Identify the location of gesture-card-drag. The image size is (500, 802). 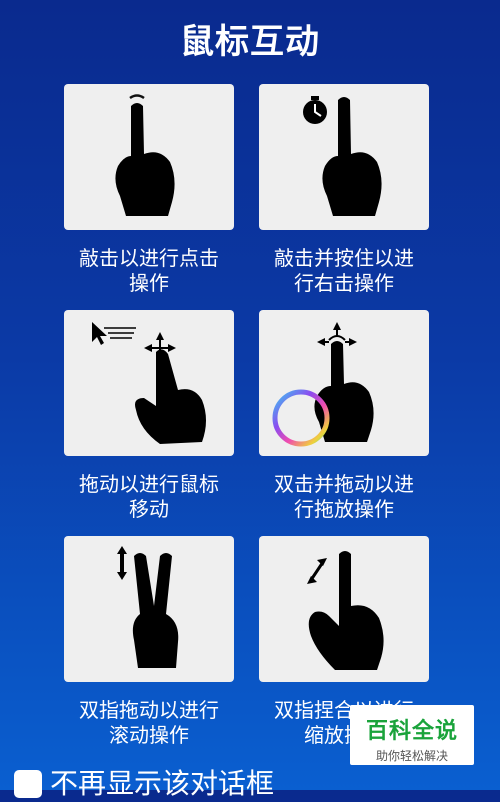
(149, 383).